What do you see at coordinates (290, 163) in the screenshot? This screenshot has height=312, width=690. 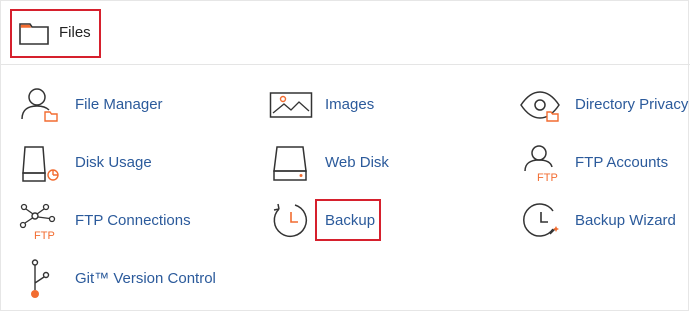 I see `web-disk-icon` at bounding box center [290, 163].